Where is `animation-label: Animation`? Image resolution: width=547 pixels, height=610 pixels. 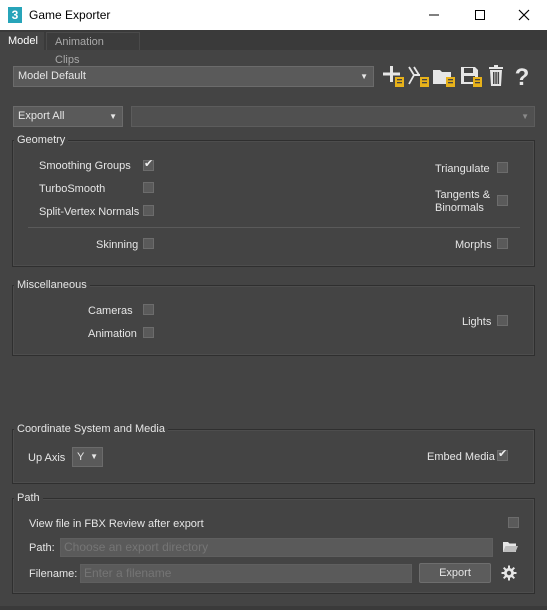
animation-label: Animation is located at coordinates (112, 334).